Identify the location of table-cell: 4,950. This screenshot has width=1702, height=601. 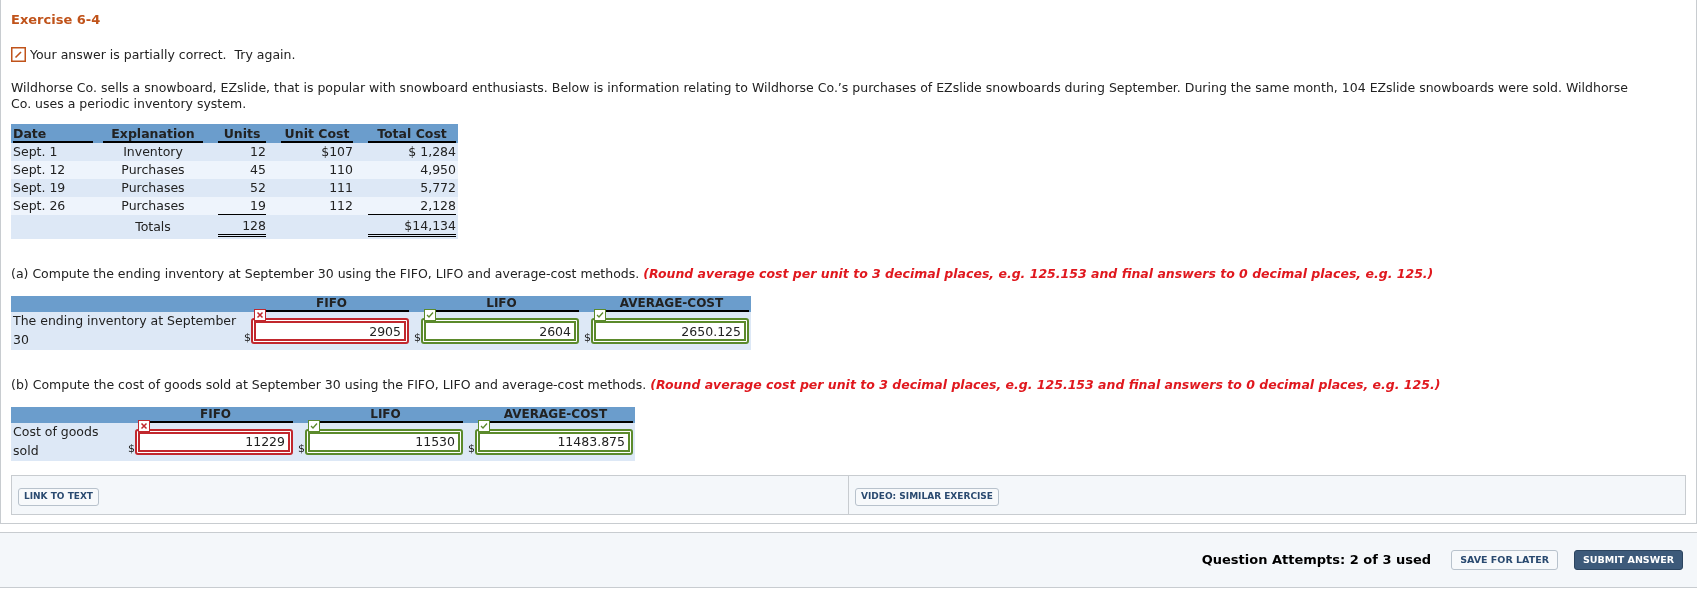
(438, 170).